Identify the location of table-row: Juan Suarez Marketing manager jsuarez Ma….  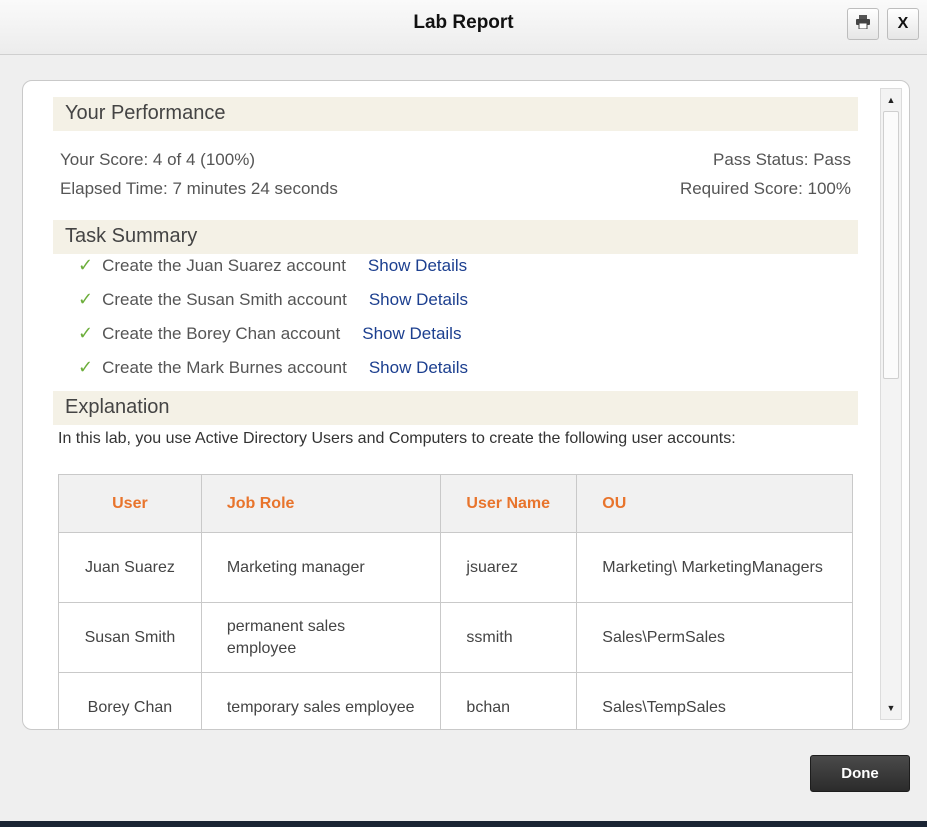
(455, 567).